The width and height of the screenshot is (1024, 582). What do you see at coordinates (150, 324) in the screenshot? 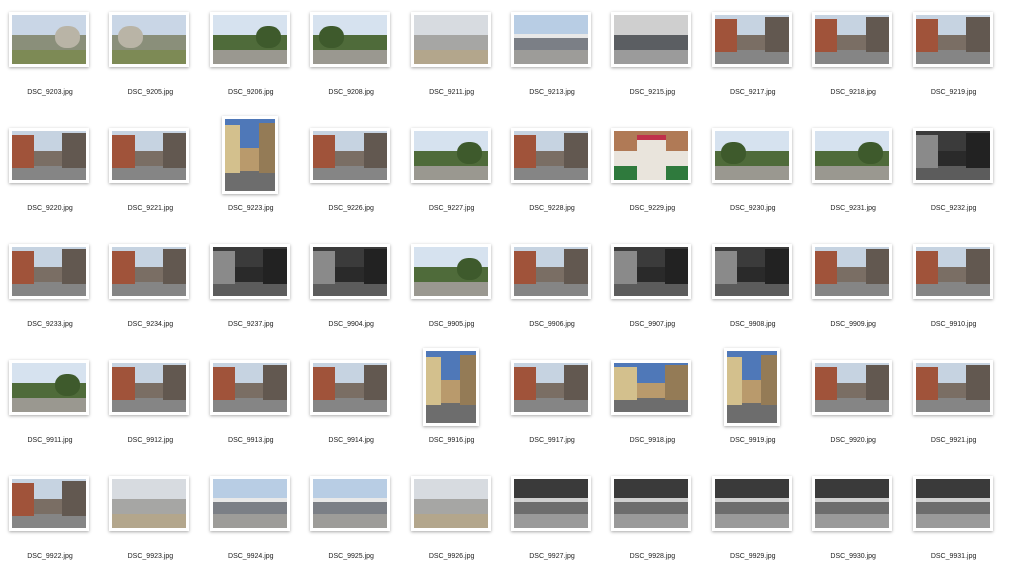
I see `file-name-label: DSC_9234.jpg` at bounding box center [150, 324].